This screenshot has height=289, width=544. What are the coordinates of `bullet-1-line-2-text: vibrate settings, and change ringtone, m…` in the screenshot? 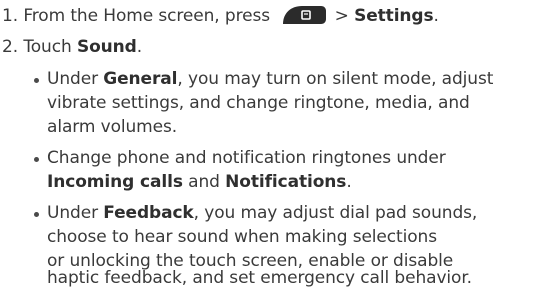 It's located at (258, 103).